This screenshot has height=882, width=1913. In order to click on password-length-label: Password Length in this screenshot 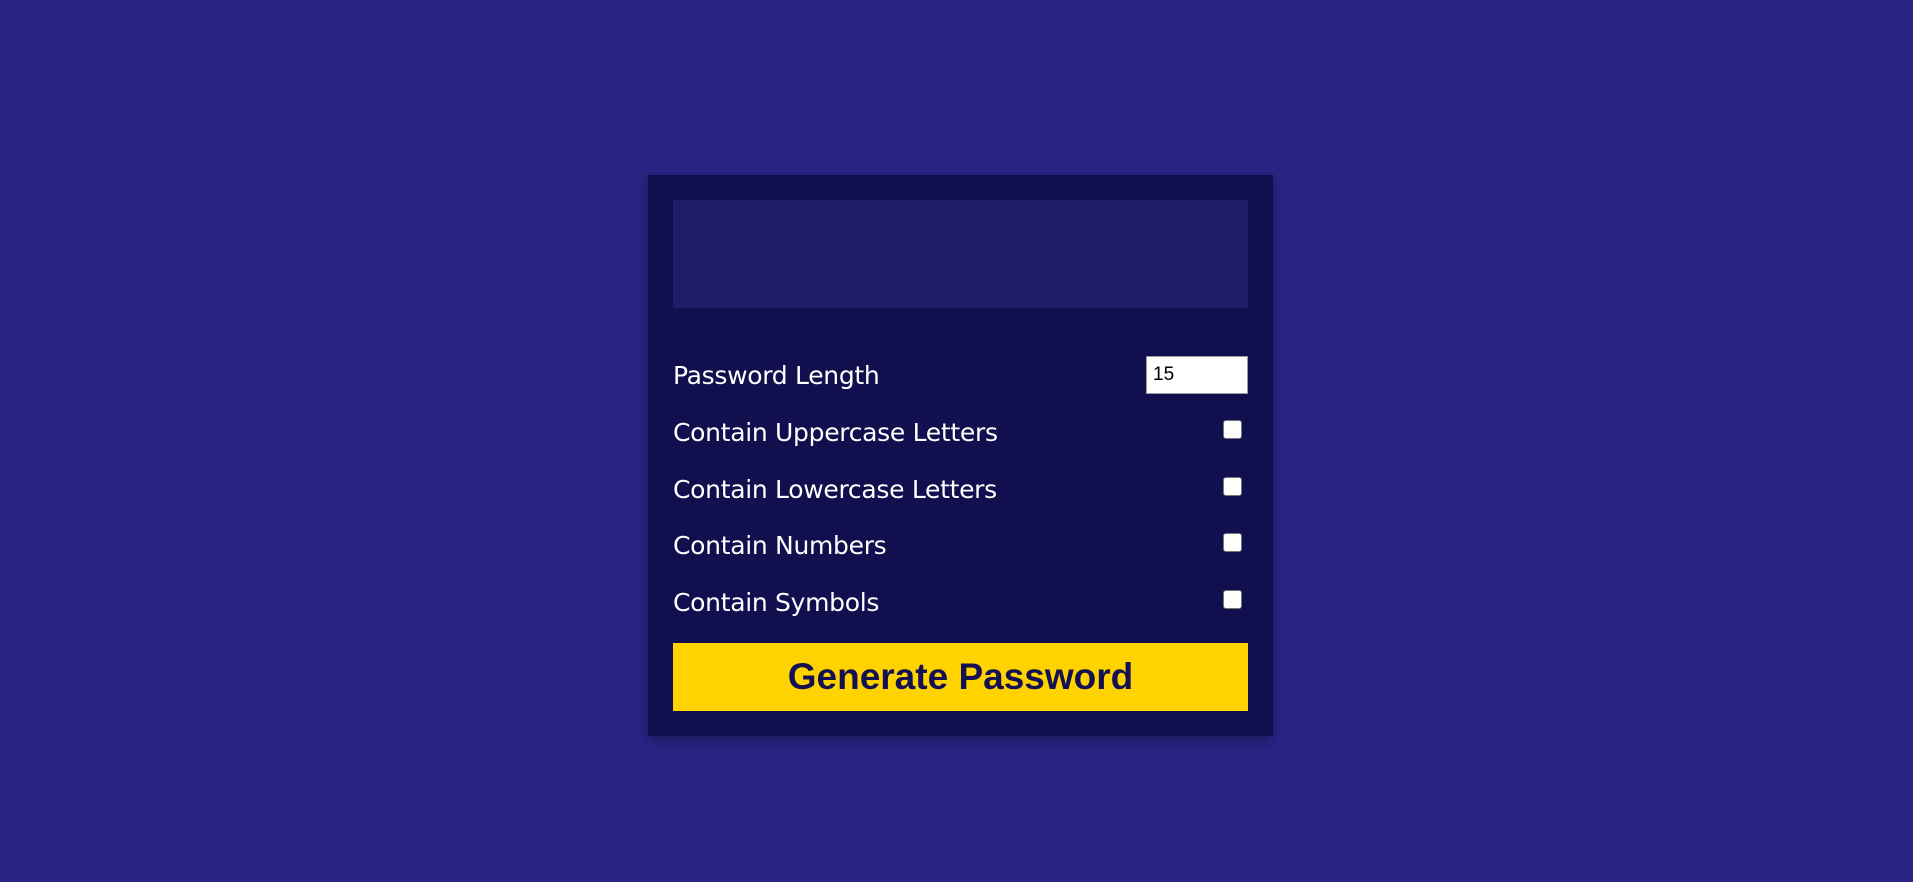, I will do `click(776, 375)`.